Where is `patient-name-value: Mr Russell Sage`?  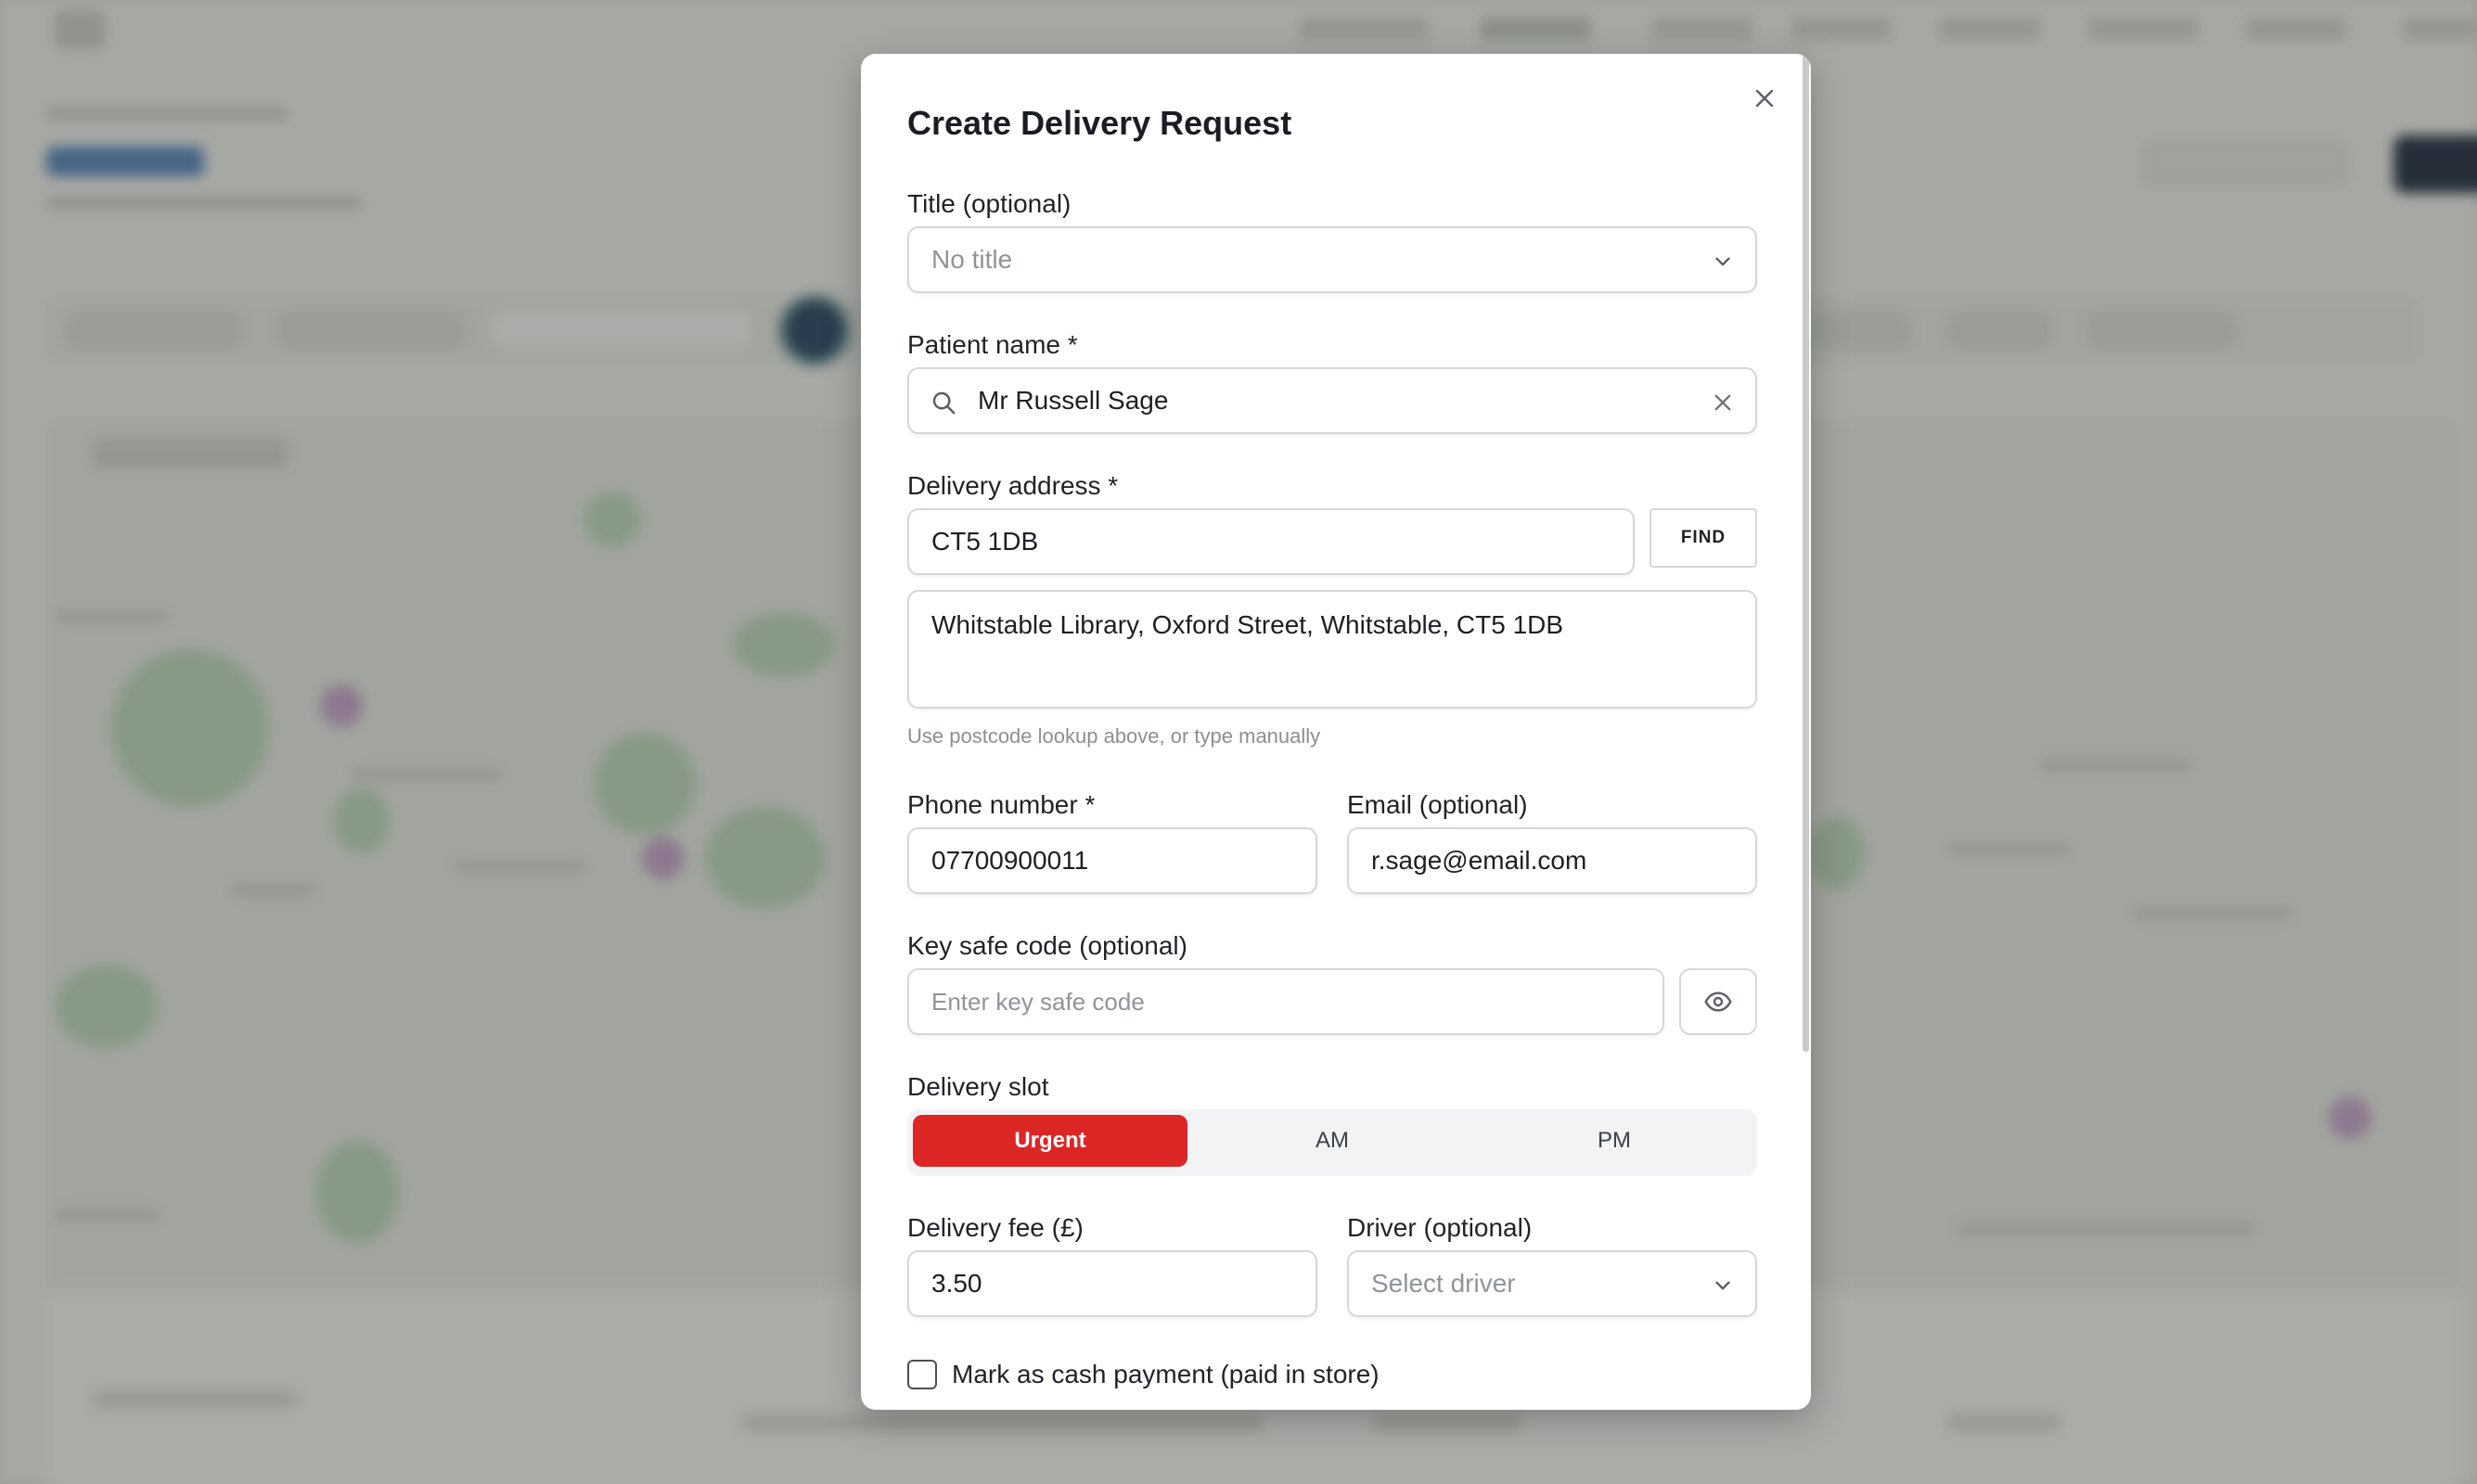
patient-name-value: Mr Russell Sage is located at coordinates (1073, 400).